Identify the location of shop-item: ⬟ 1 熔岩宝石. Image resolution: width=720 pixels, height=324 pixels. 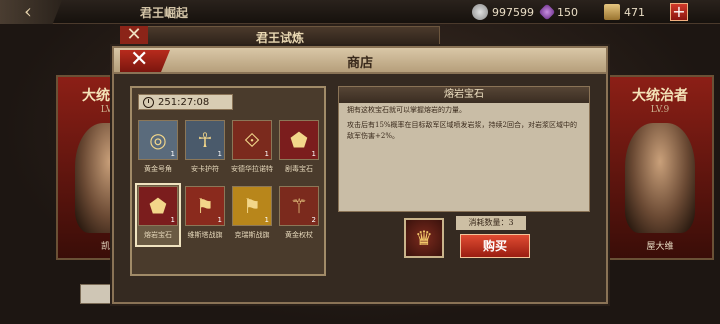
(158, 215).